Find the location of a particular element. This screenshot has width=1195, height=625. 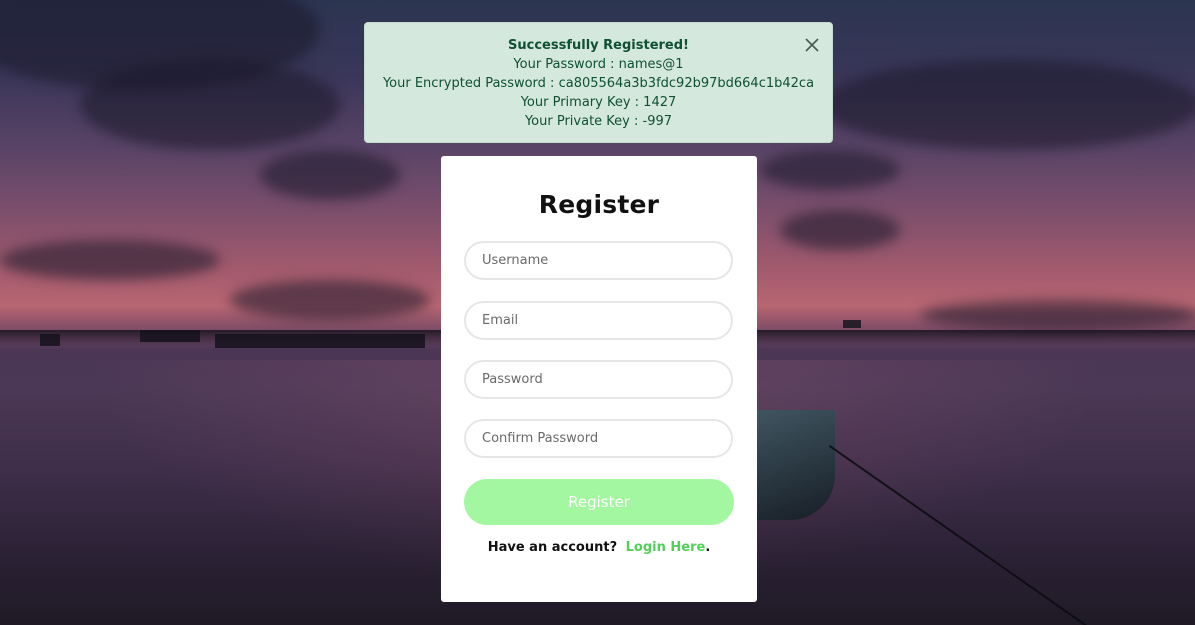

alert-line-primary-key: Your Primary Key : 1427 is located at coordinates (598, 102).